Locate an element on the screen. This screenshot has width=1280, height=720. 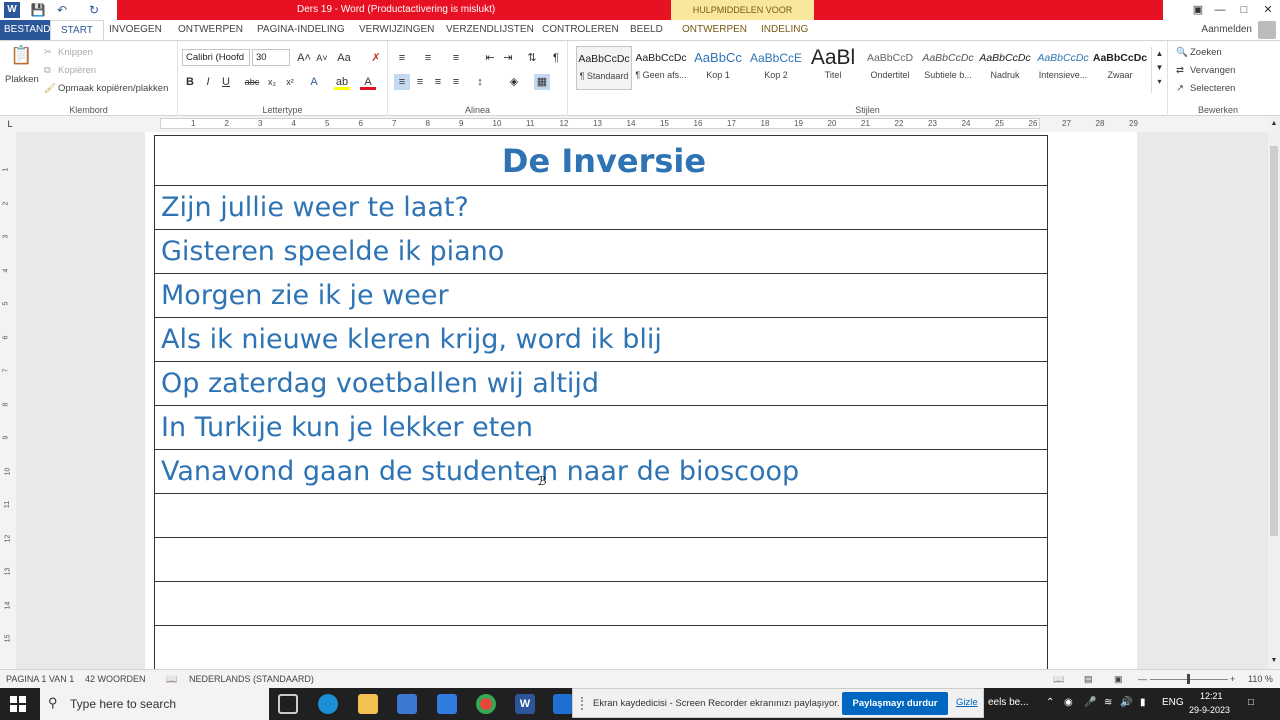
file-explorer-icon is located at coordinates (368, 704).